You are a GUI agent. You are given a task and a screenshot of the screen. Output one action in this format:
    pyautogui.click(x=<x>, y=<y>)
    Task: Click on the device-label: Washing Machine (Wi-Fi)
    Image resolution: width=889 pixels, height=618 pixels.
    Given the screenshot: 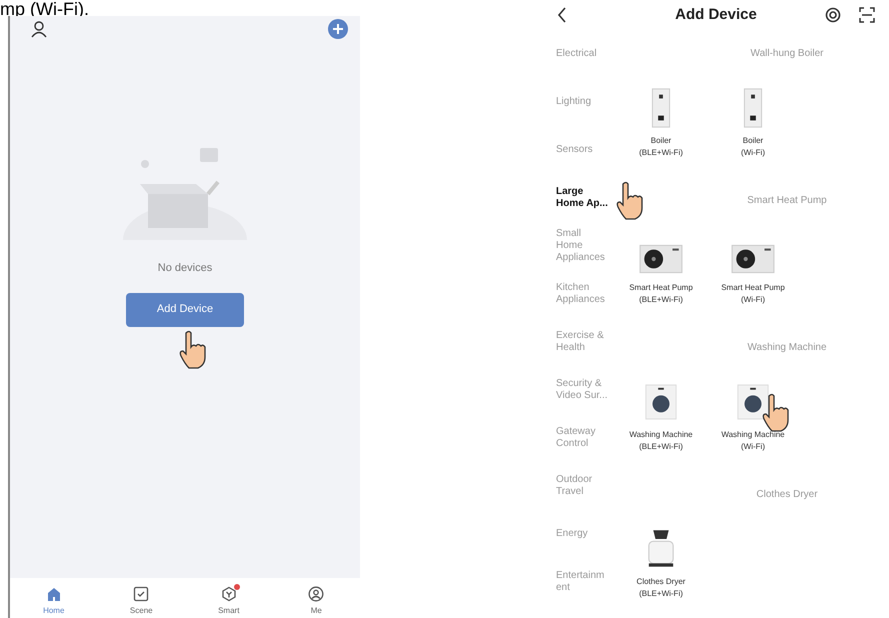 What is the action you would take?
    pyautogui.click(x=753, y=441)
    